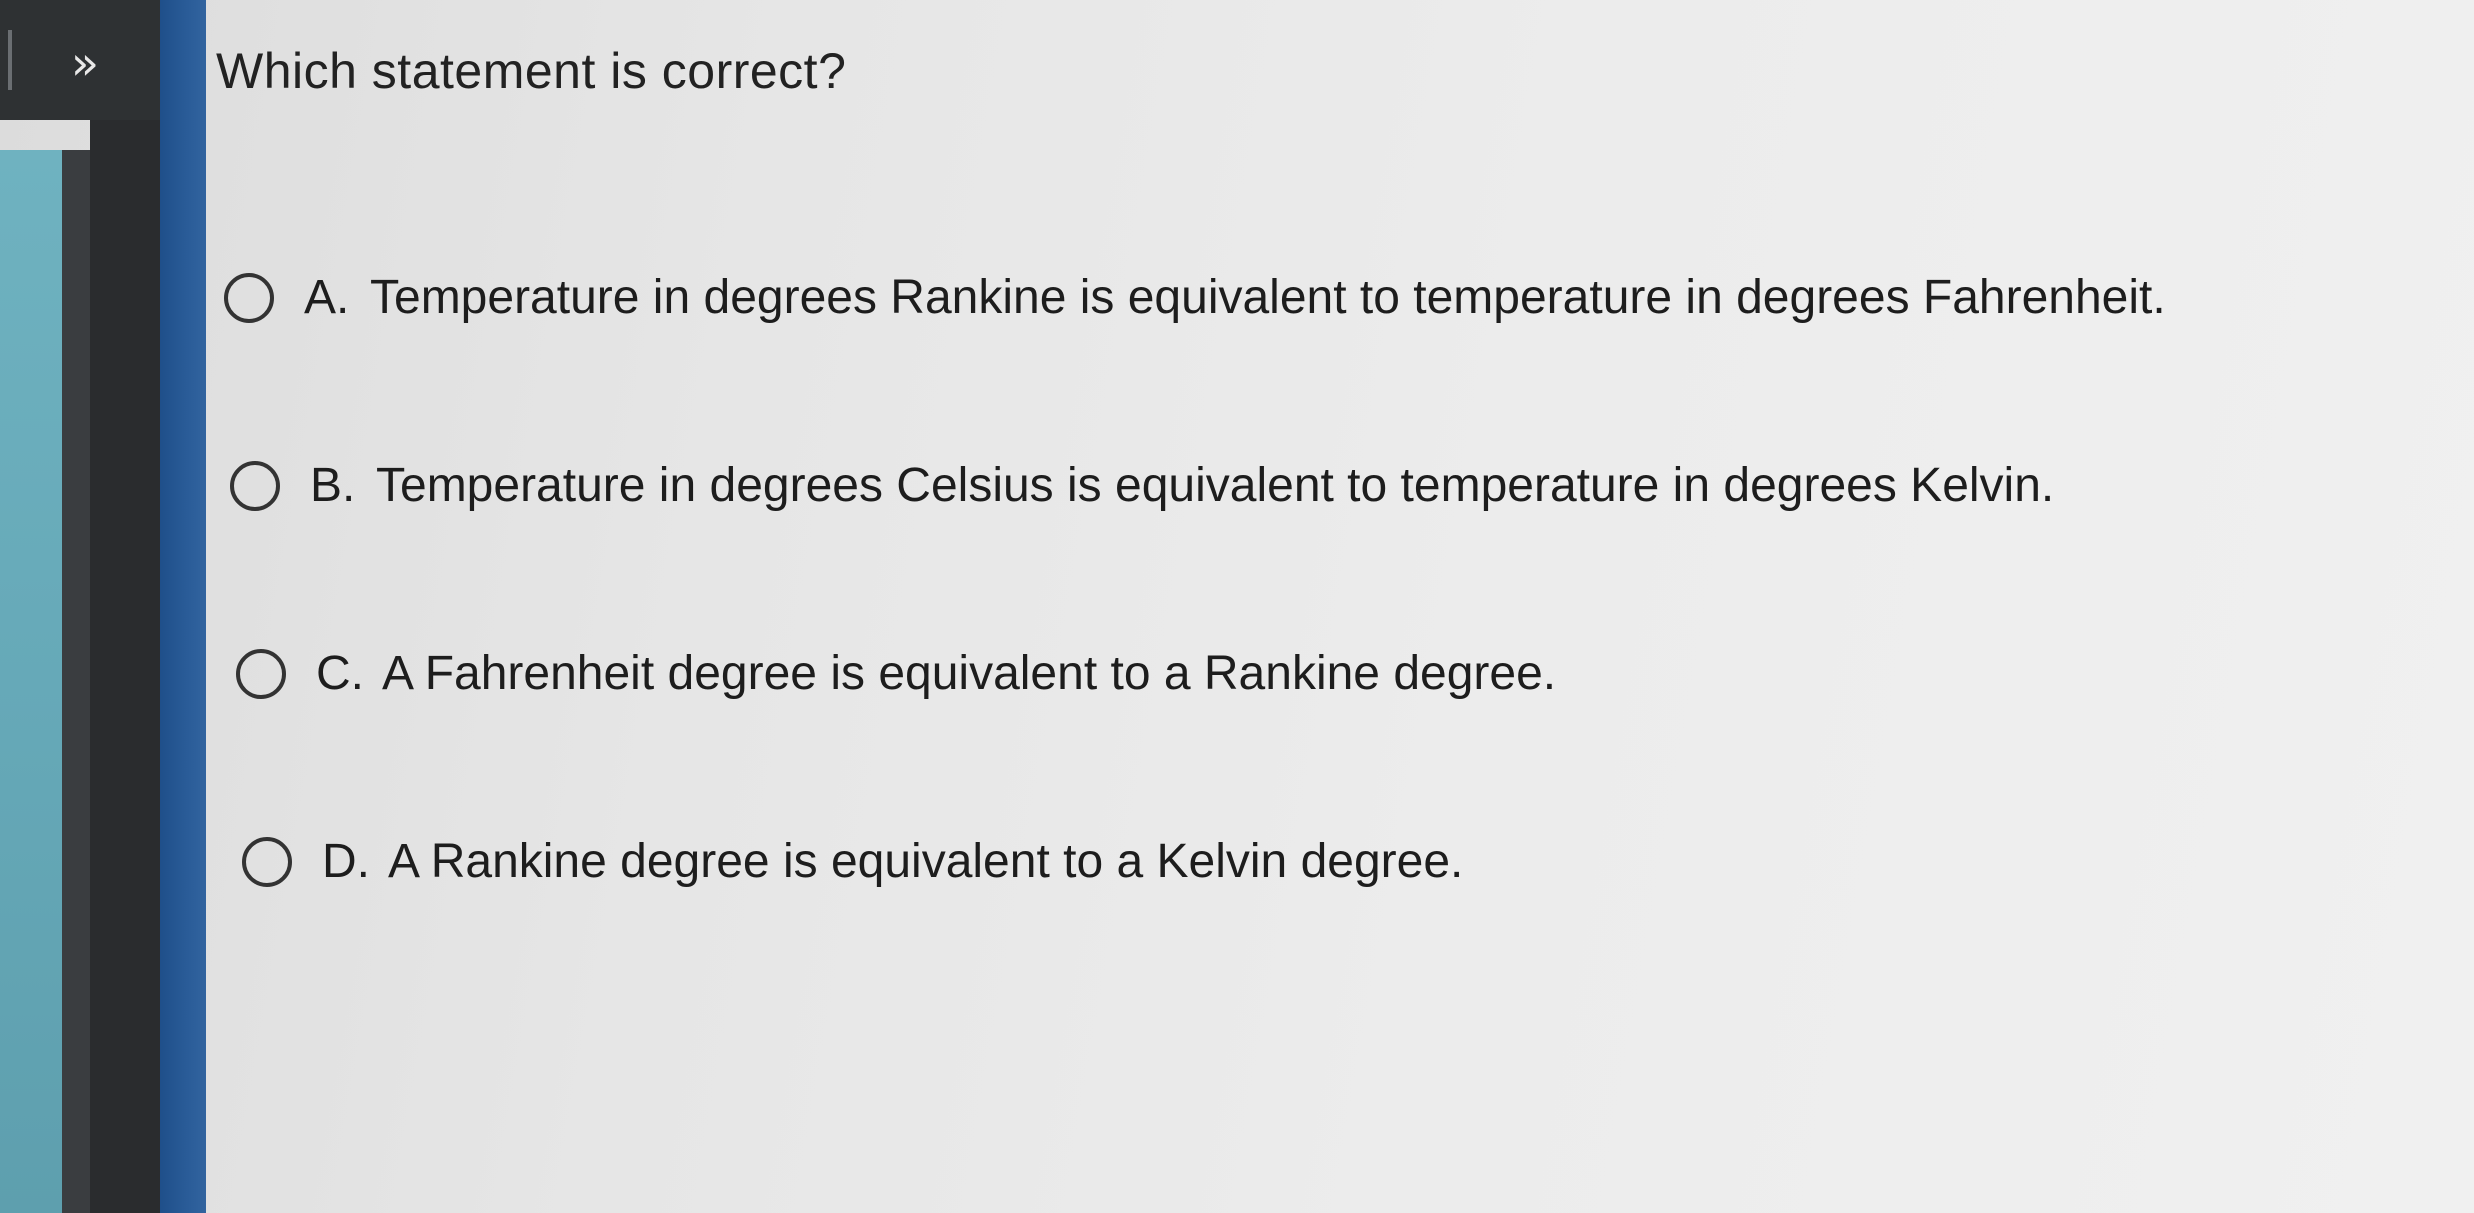  I want to click on option-letter: C., so click(340, 673).